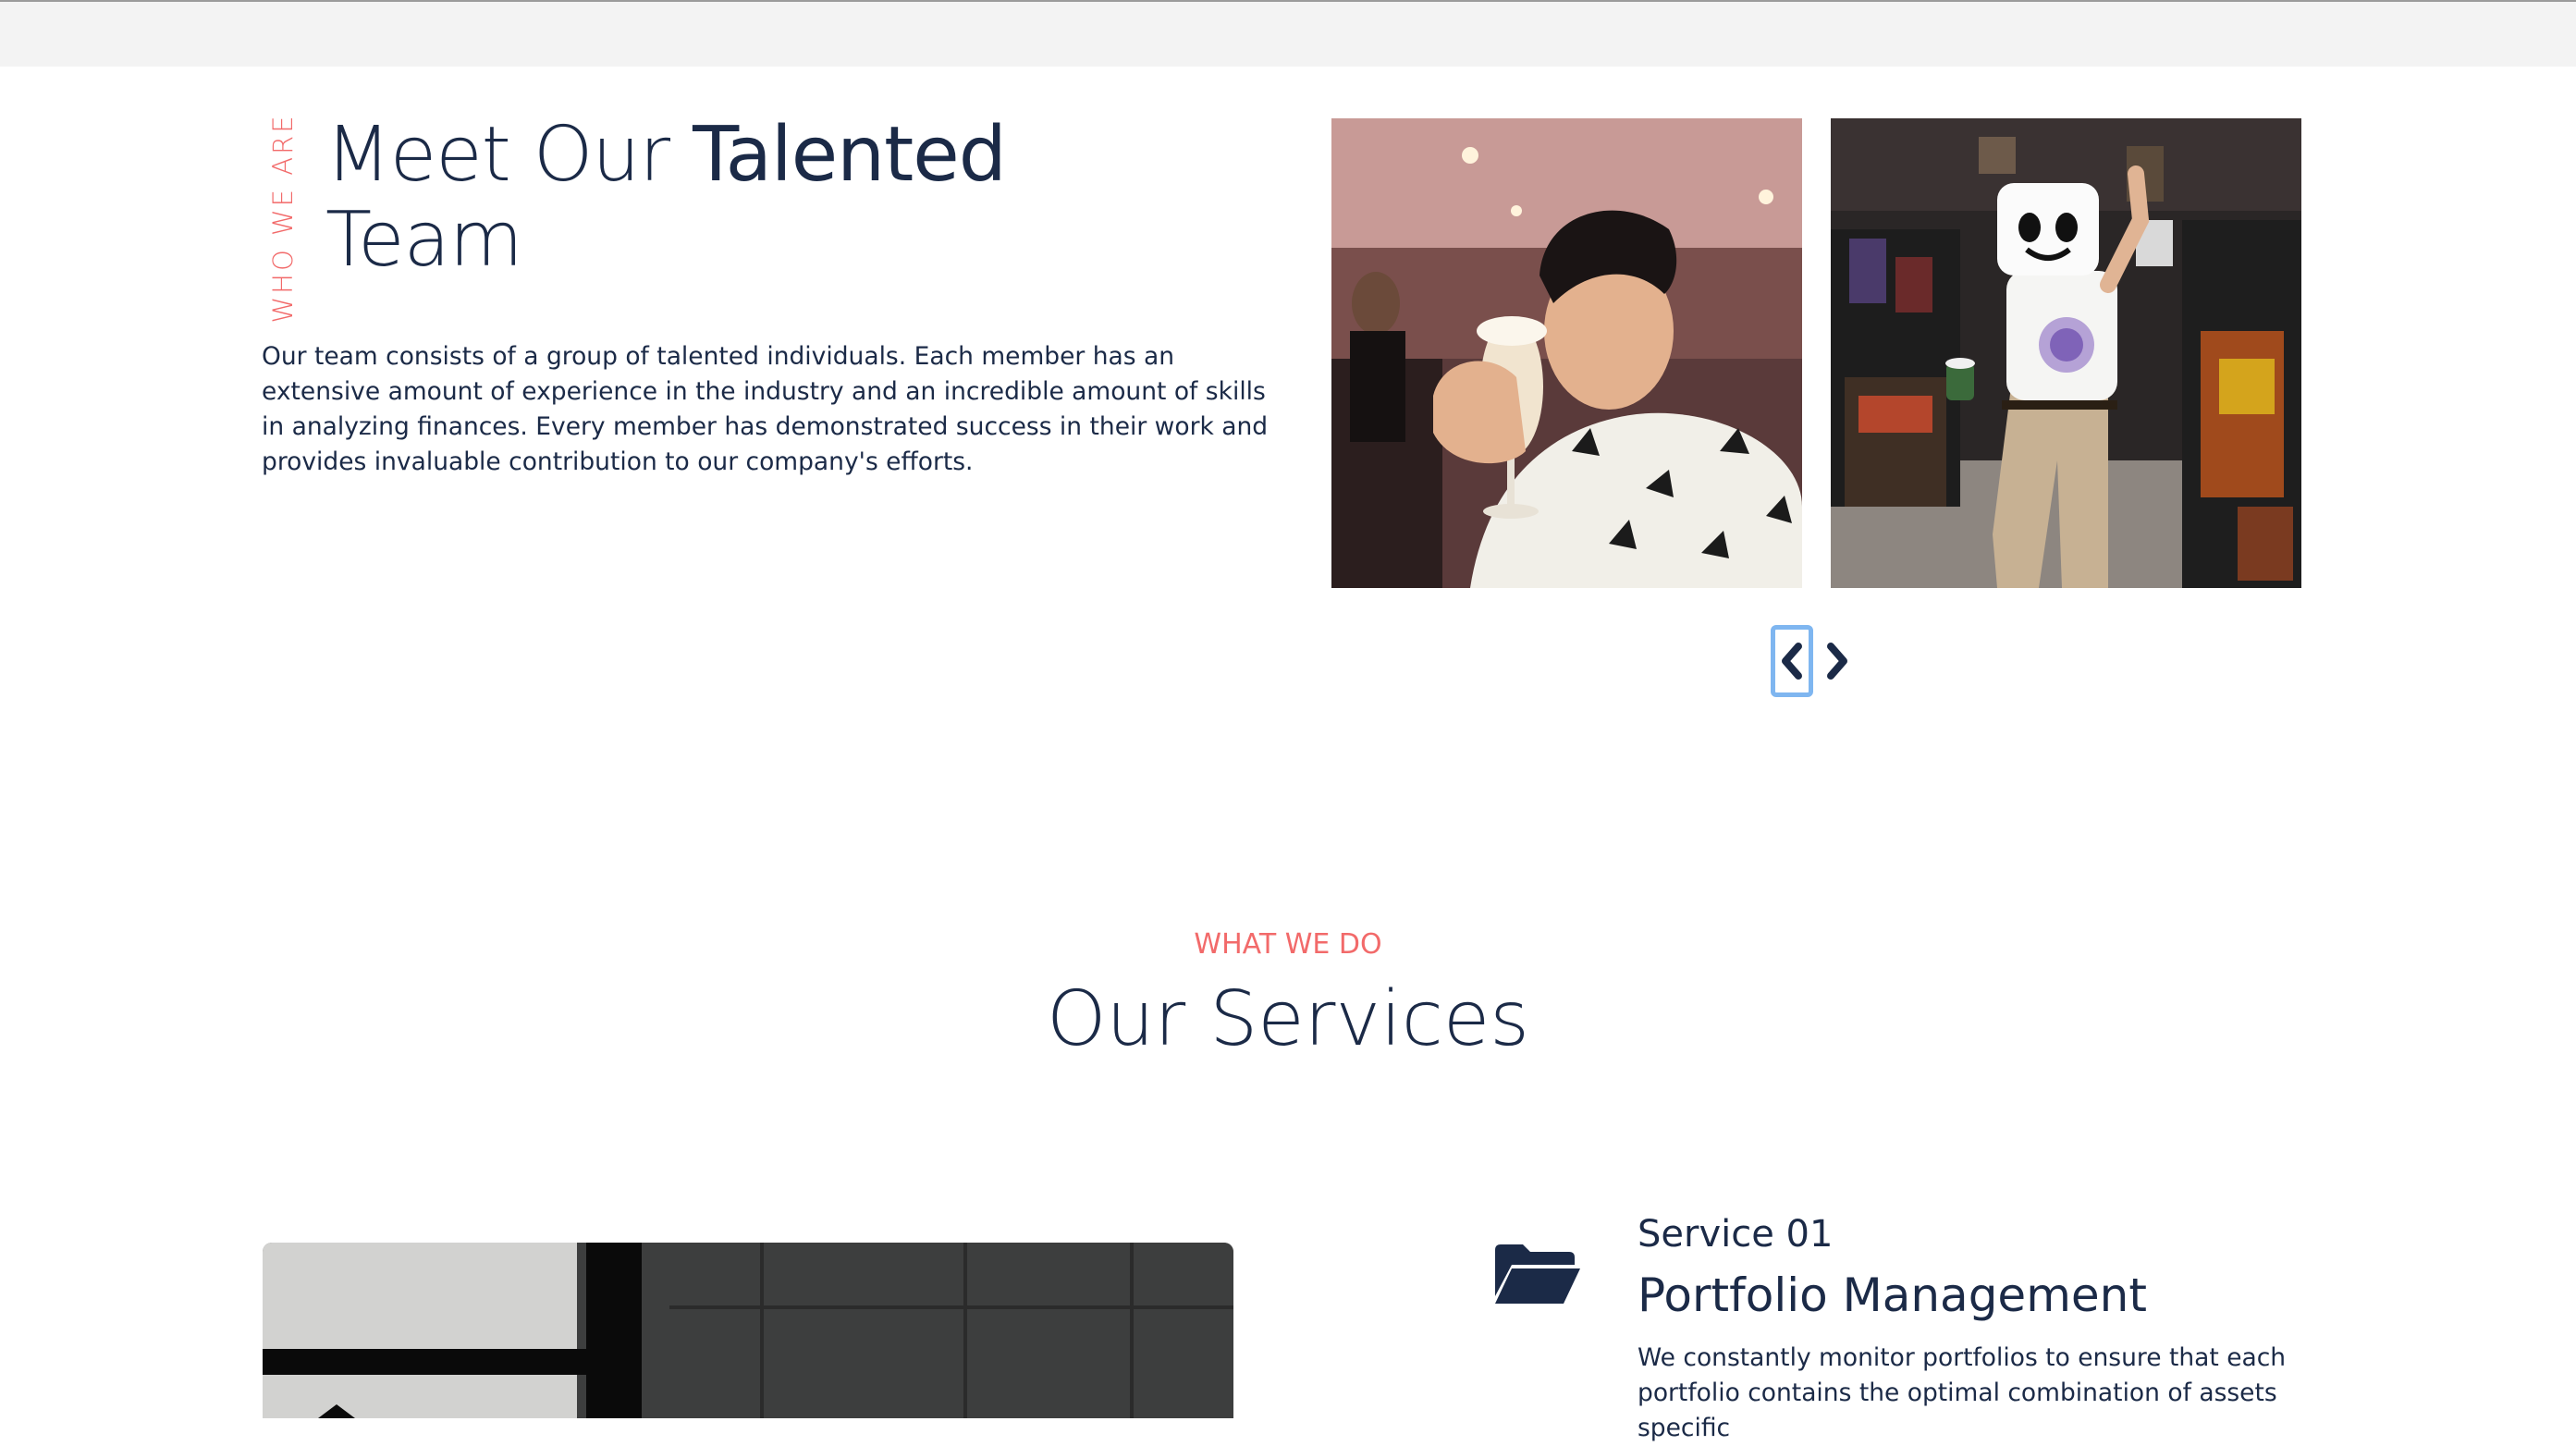 This screenshot has width=2576, height=1446. Describe the element at coordinates (1537, 1274) in the screenshot. I see `folder-open-icon` at that location.